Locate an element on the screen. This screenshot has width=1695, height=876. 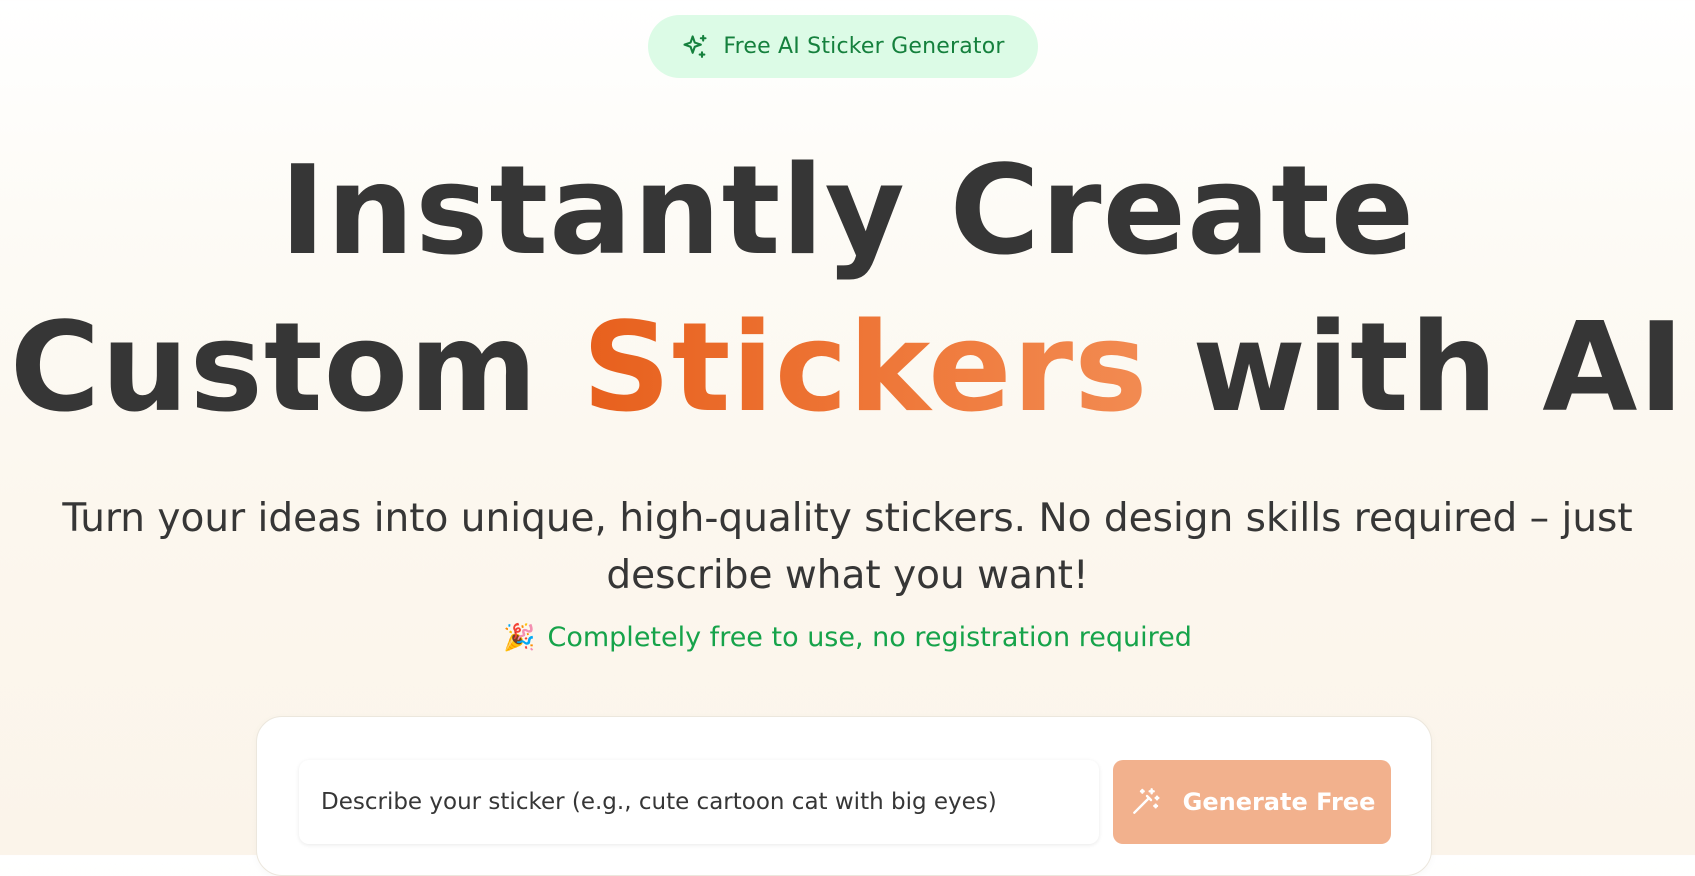
headline-text: Custom is located at coordinates (296, 368).